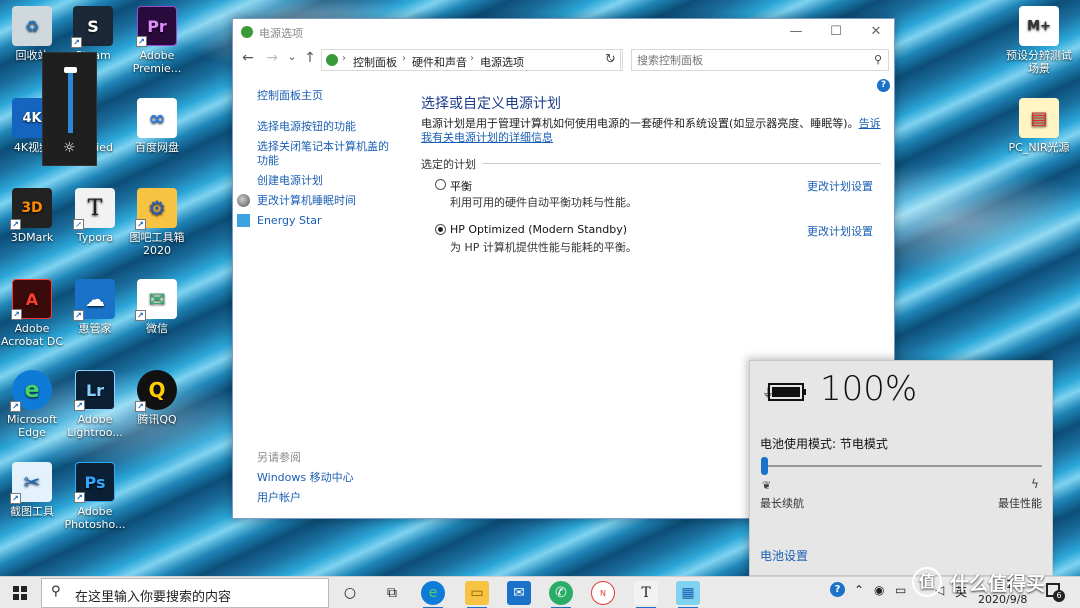 This screenshot has height=608, width=1080. What do you see at coordinates (603, 593) in the screenshot?
I see `nuro-icon: N` at bounding box center [603, 593].